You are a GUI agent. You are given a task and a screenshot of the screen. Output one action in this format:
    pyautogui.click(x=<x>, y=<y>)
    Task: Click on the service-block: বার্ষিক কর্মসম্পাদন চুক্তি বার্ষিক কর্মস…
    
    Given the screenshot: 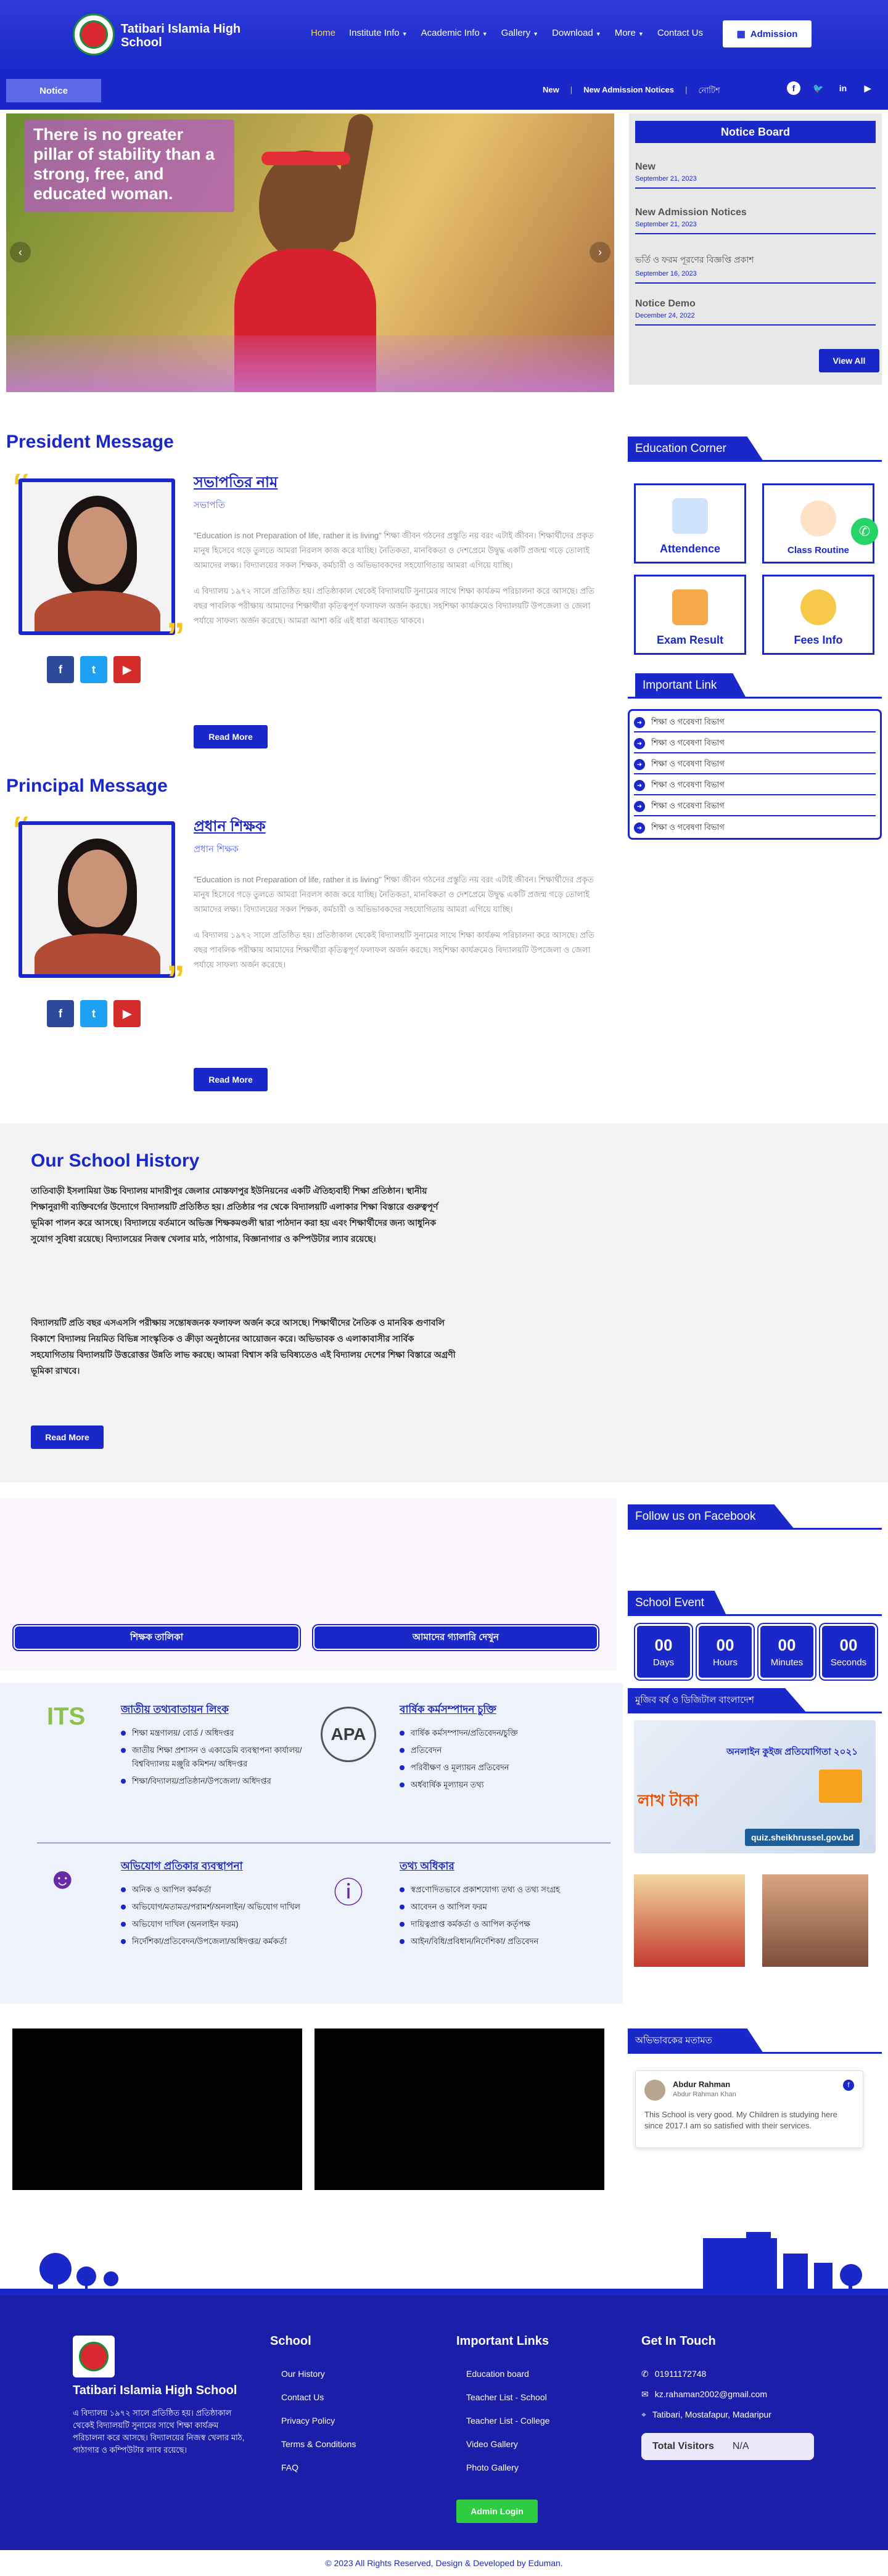 What is the action you would take?
    pyautogui.click(x=499, y=1748)
    